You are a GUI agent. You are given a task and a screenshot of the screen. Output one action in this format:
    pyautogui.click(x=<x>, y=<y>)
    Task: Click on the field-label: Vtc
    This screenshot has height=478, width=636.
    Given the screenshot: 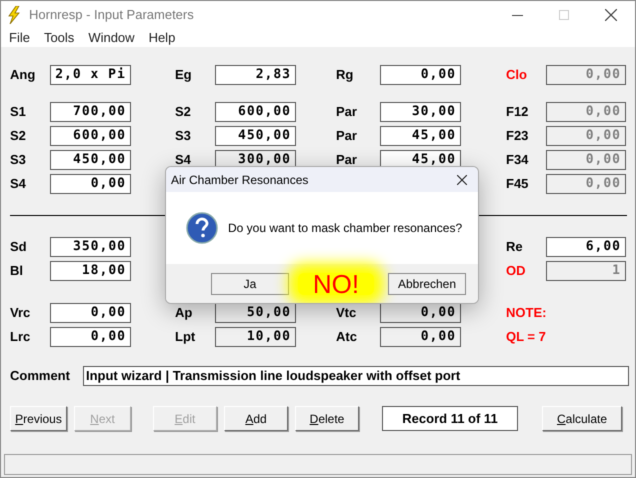 What is the action you would take?
    pyautogui.click(x=346, y=313)
    